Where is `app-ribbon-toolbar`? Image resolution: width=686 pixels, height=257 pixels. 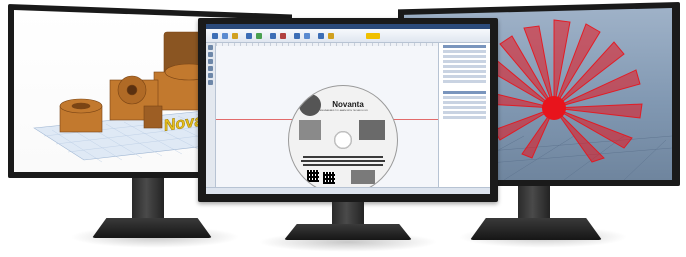 app-ribbon-toolbar is located at coordinates (348, 36).